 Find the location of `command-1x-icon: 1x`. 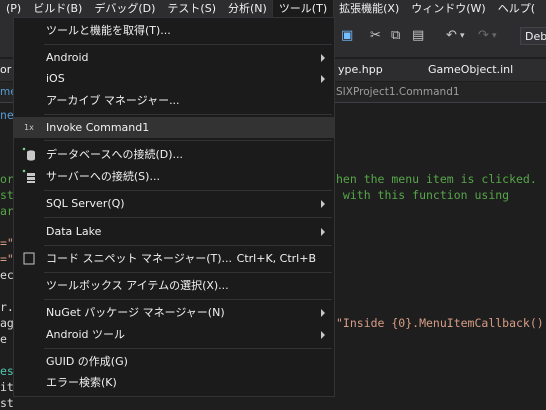

command-1x-icon: 1x is located at coordinates (29, 127).